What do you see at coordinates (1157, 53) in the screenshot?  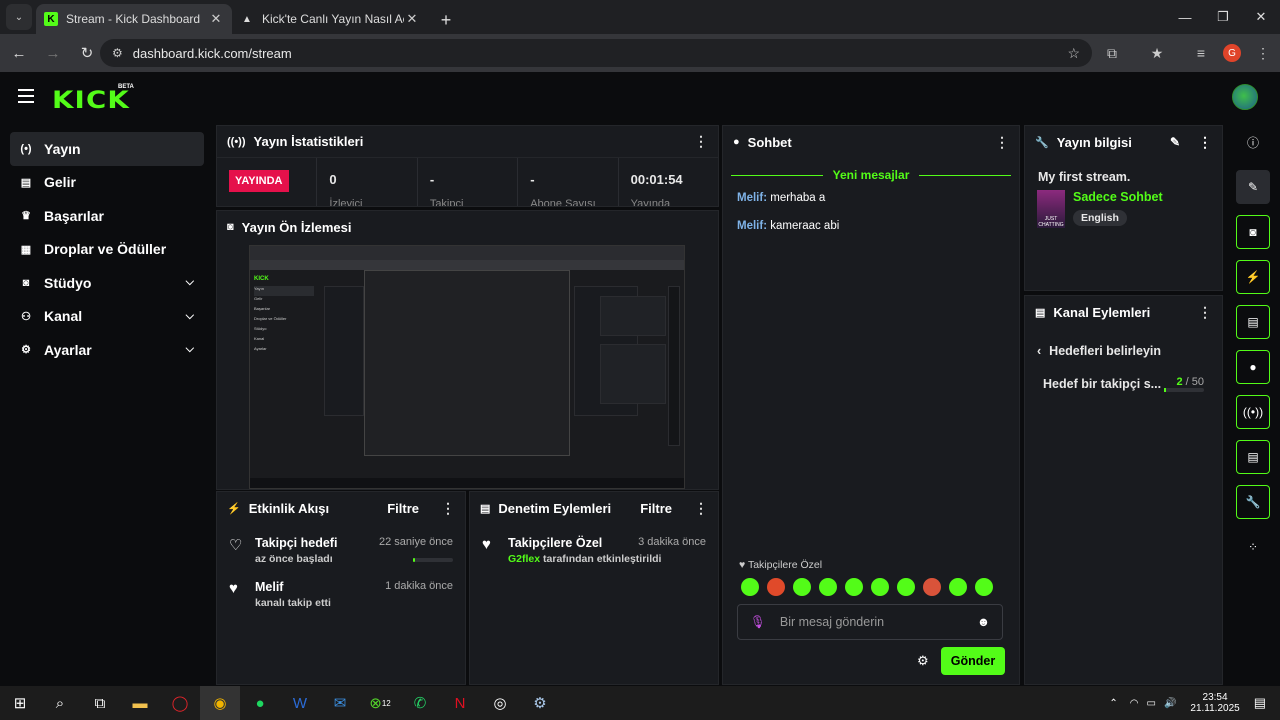 I see `bookmarks-icon: ★` at bounding box center [1157, 53].